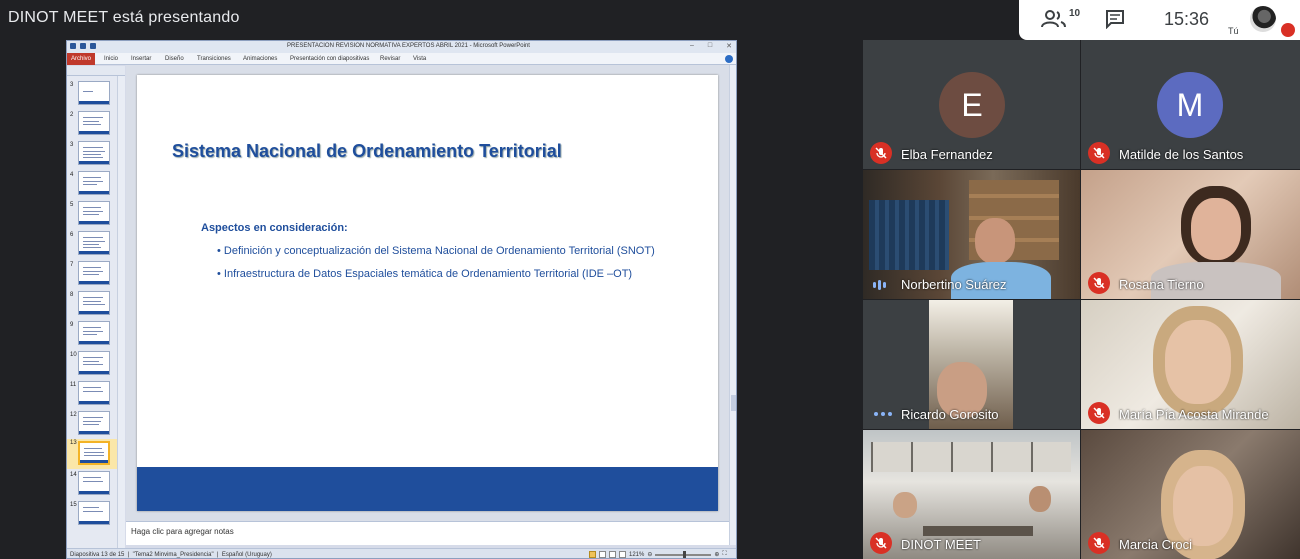  What do you see at coordinates (174, 59) in the screenshot?
I see `tab-diseno: Diseño` at bounding box center [174, 59].